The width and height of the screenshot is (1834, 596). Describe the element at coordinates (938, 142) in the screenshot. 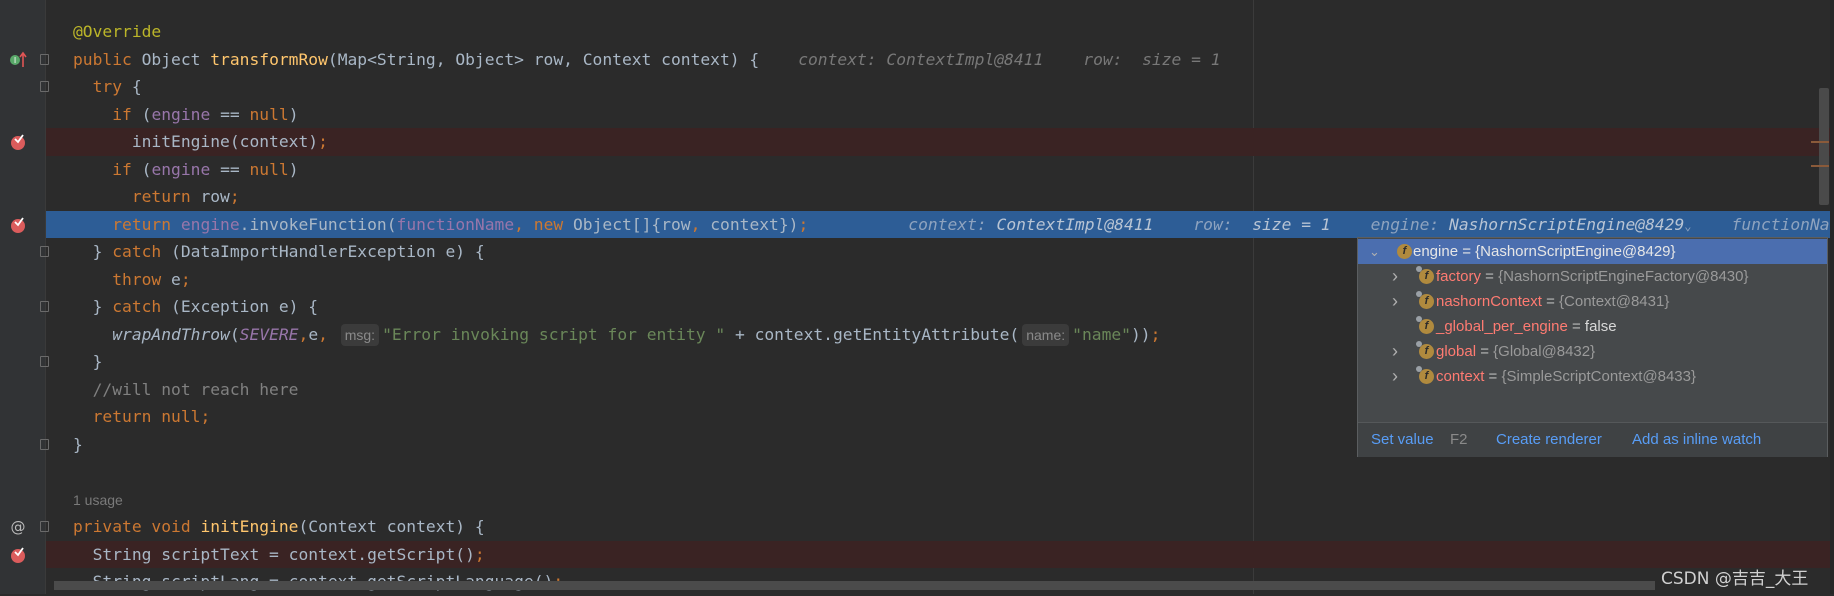

I see `code-line: initEngine(context);` at that location.